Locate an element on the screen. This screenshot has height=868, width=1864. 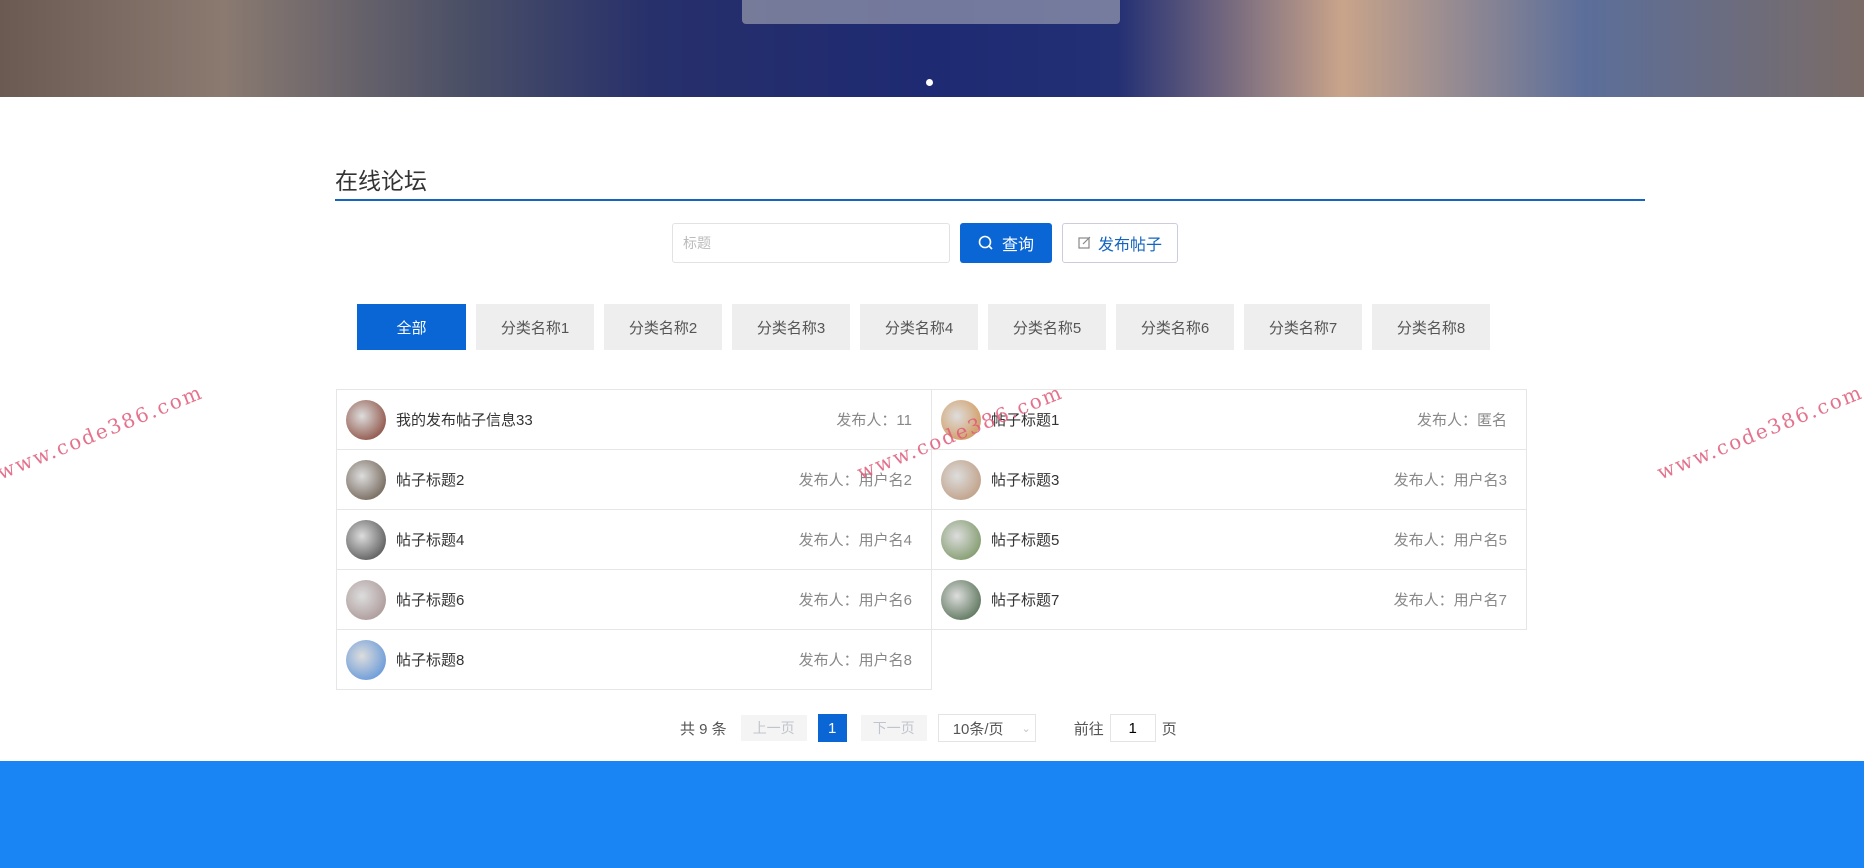
title-search-input is located at coordinates (811, 243).